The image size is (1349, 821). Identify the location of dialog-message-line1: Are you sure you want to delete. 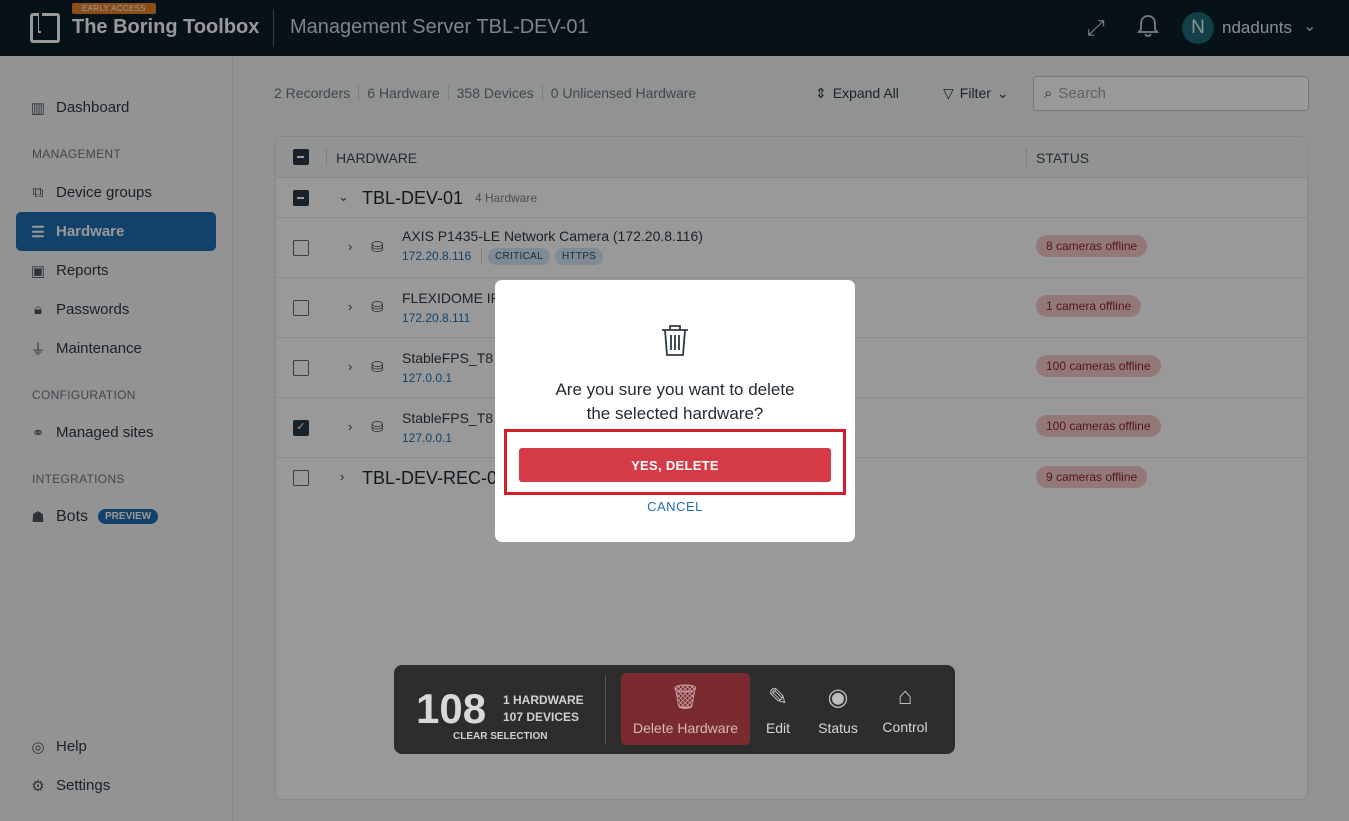
(675, 389).